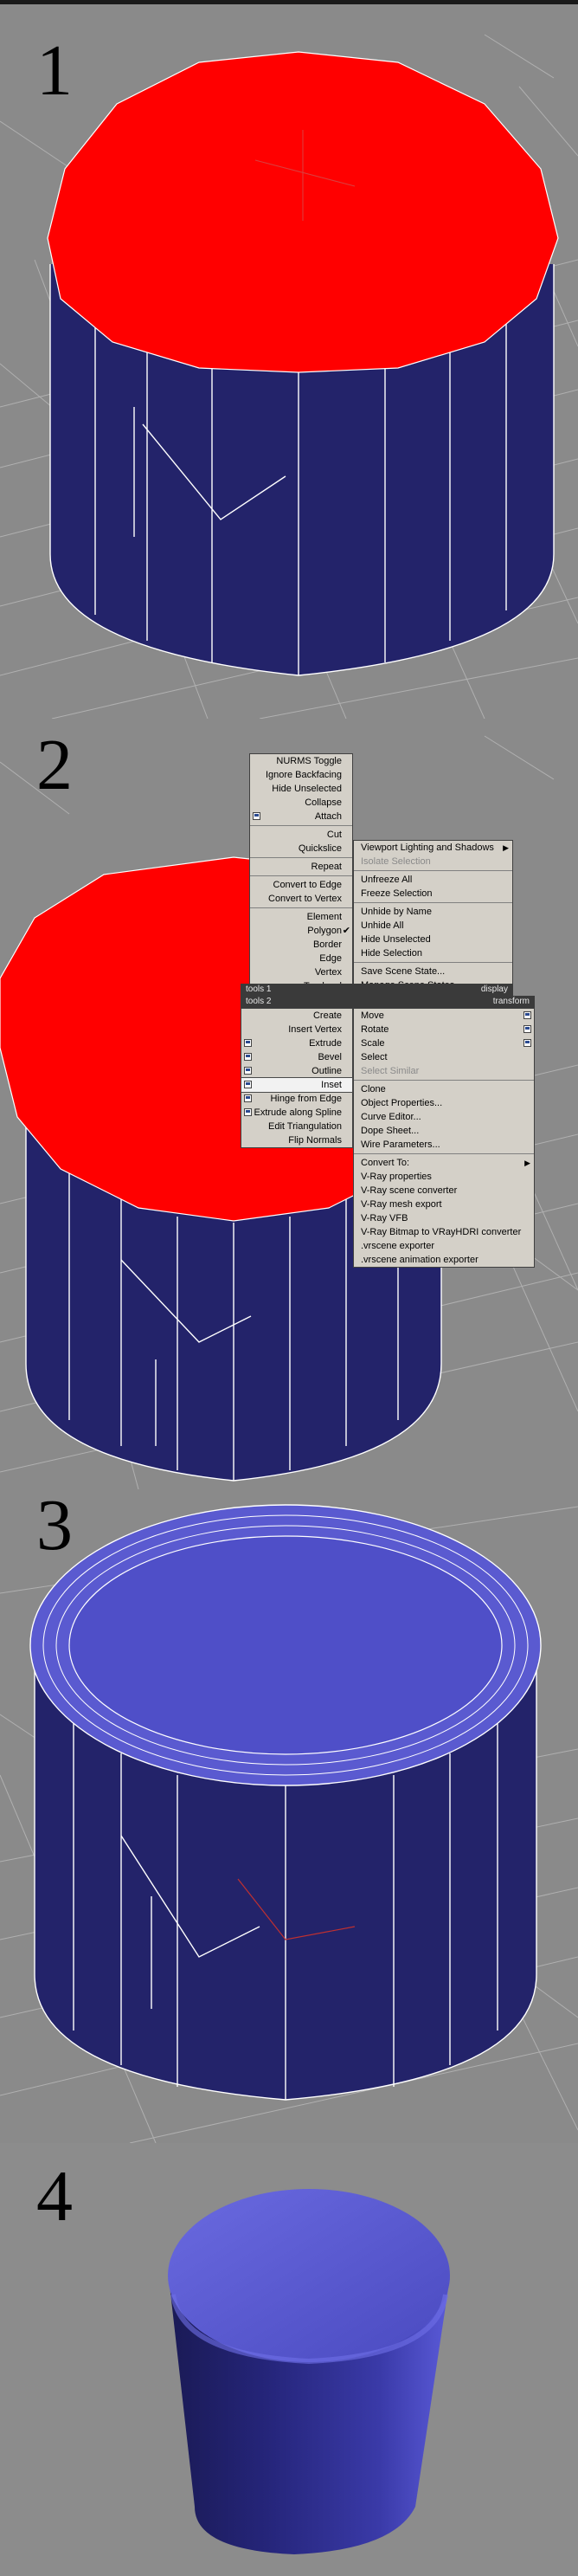  Describe the element at coordinates (390, 1071) in the screenshot. I see `menu-item-select-similar: Select Similar` at that location.